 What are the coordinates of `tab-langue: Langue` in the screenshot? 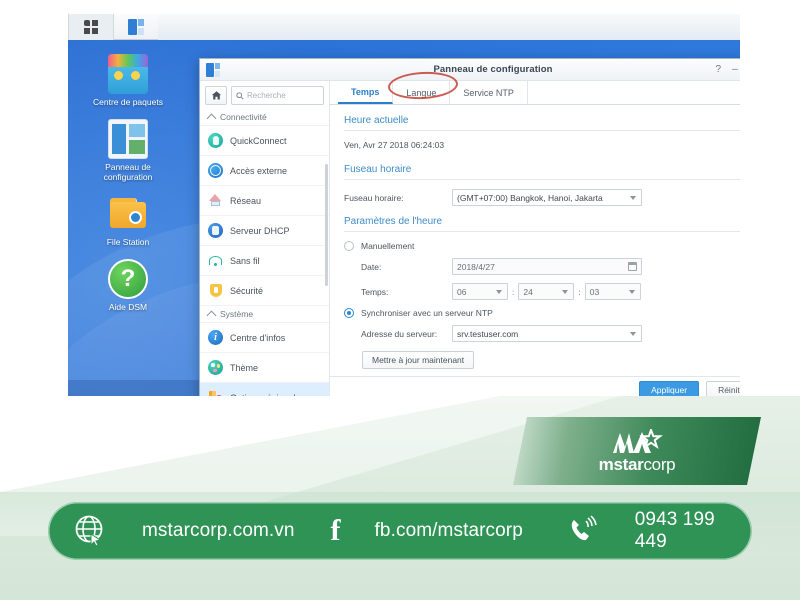 It's located at (422, 92).